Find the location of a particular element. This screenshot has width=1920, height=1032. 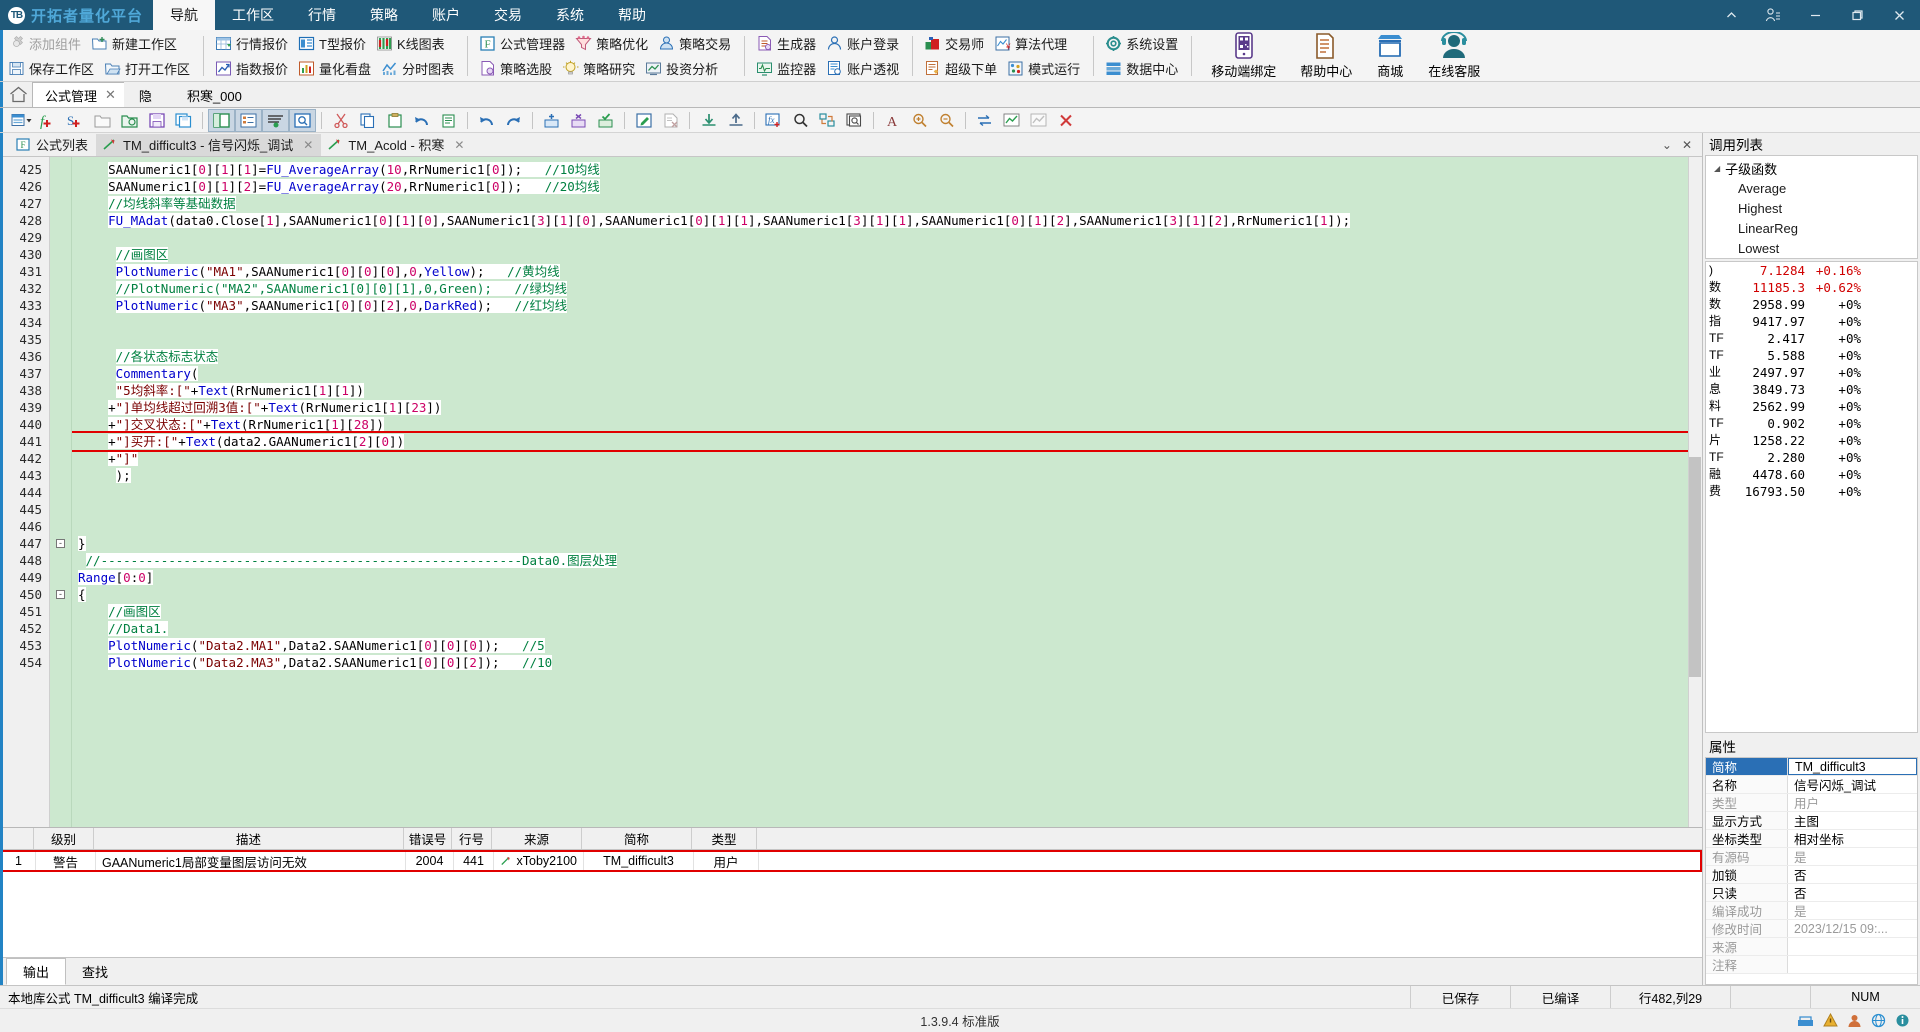

user-icon is located at coordinates (1854, 1020).